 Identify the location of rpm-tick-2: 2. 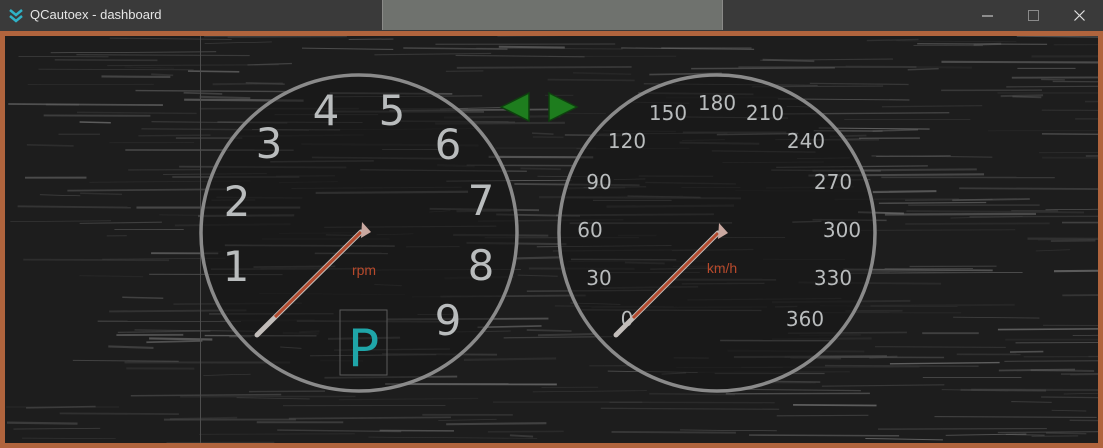
(237, 201).